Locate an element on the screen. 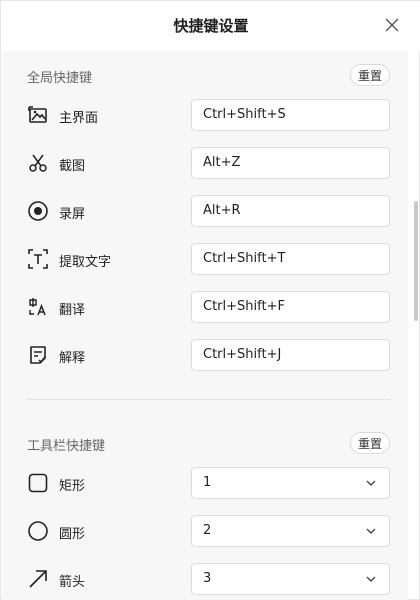  toolbar-reset-button: 重置 is located at coordinates (370, 443).